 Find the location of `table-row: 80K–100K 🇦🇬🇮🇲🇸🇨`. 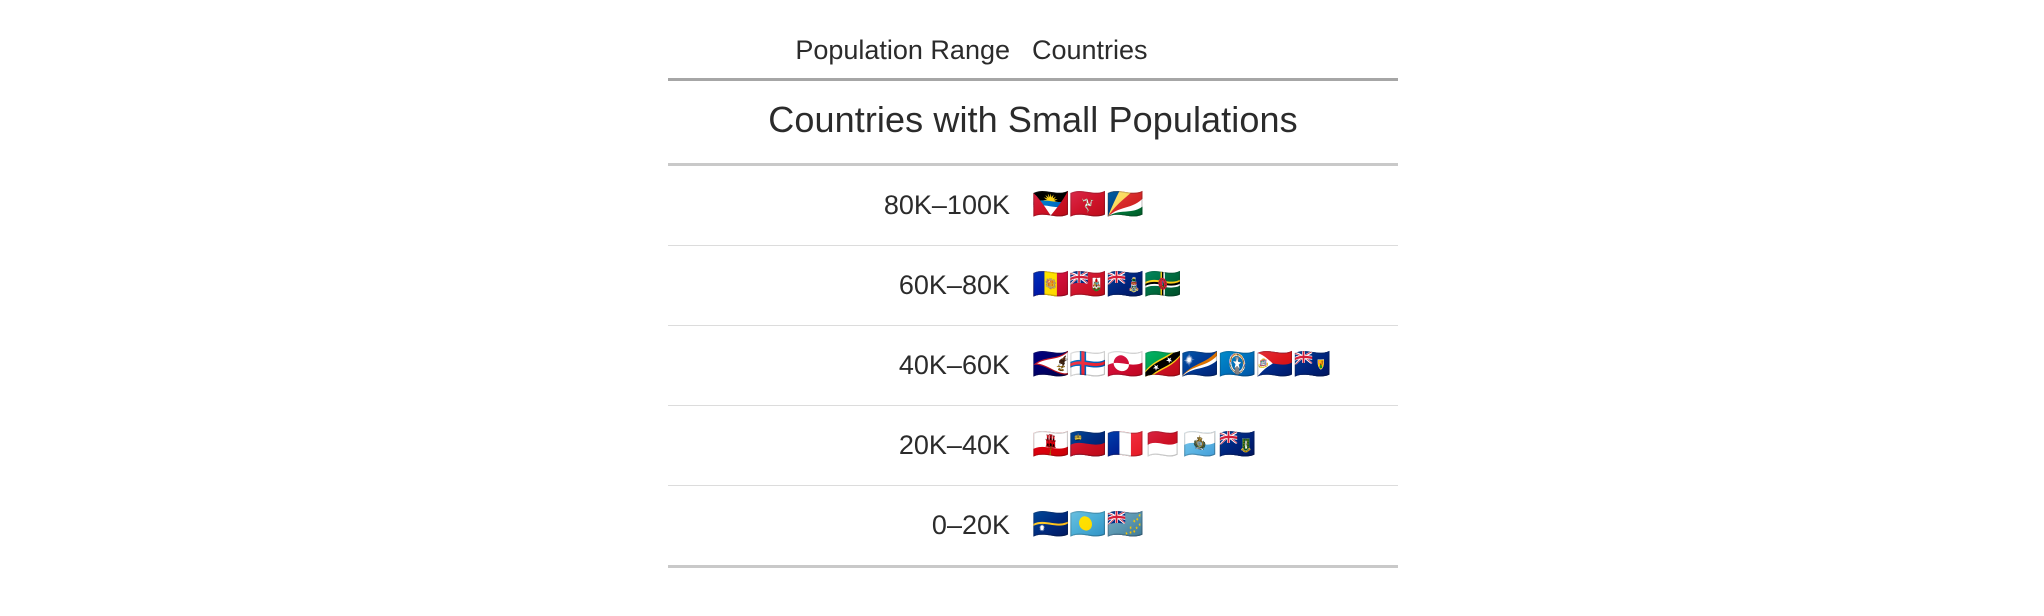

table-row: 80K–100K 🇦🇬🇮🇲🇸🇨 is located at coordinates (1033, 205).